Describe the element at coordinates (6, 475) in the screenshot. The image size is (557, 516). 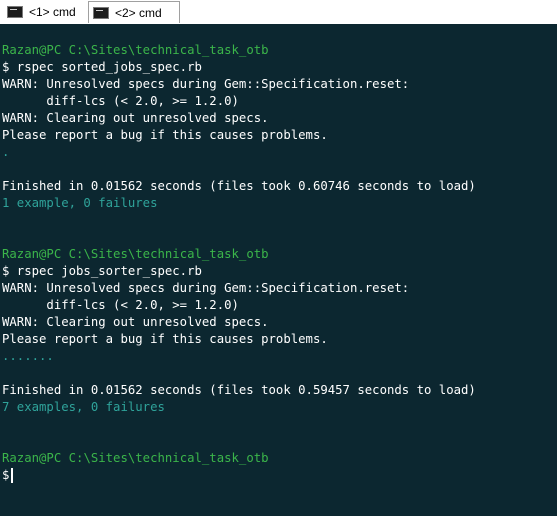
I see `prompt-symbol: $` at that location.